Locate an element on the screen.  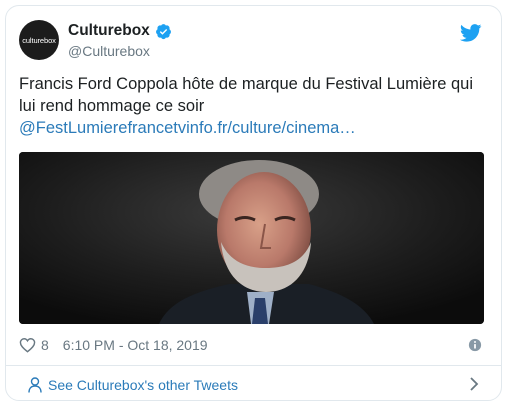
person-icon is located at coordinates (35, 385).